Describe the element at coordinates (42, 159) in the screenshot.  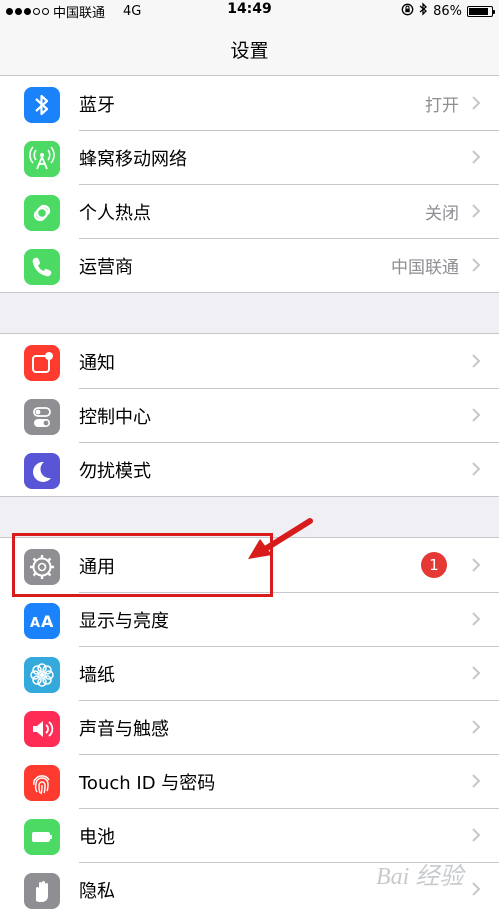
I see `cellular-antenna-icon` at that location.